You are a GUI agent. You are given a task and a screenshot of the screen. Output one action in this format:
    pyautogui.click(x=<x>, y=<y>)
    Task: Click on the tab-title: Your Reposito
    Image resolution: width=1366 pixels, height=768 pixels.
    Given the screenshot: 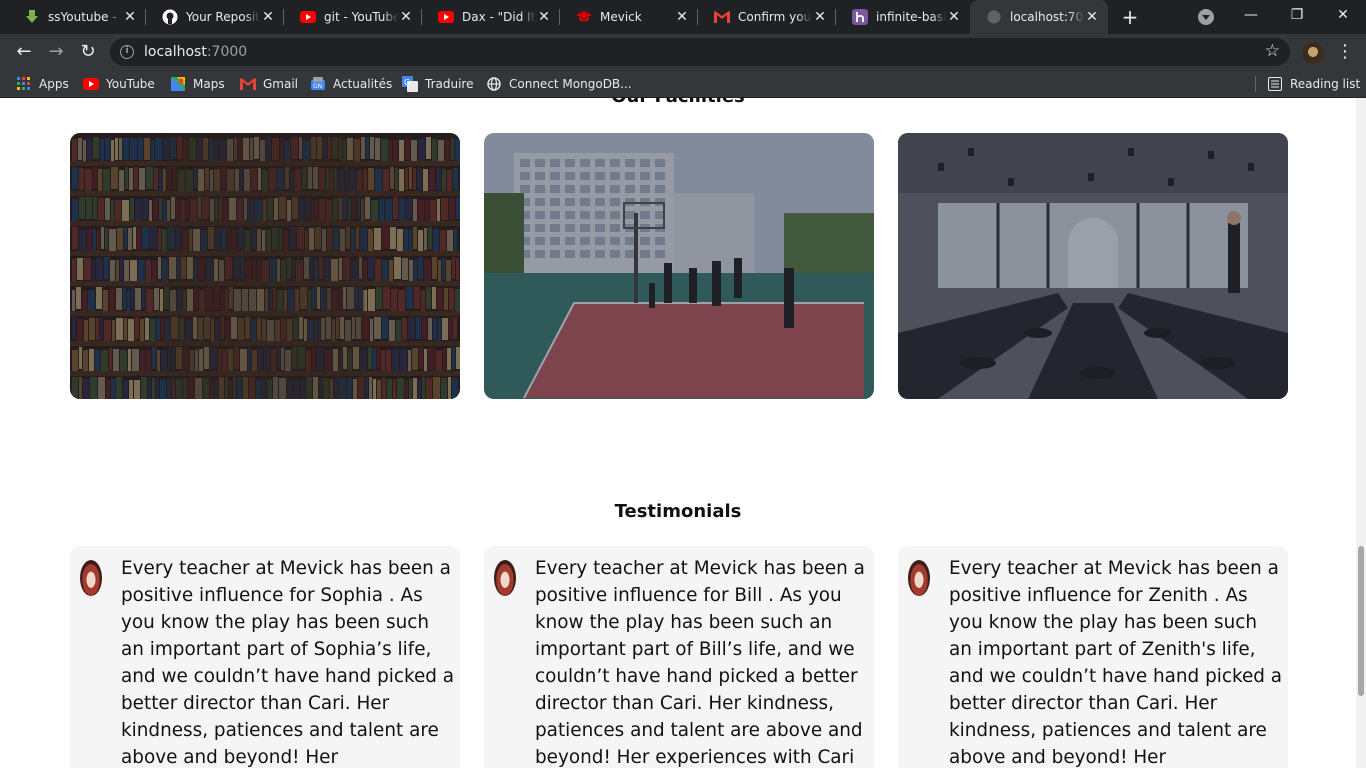 What is the action you would take?
    pyautogui.click(x=223, y=17)
    